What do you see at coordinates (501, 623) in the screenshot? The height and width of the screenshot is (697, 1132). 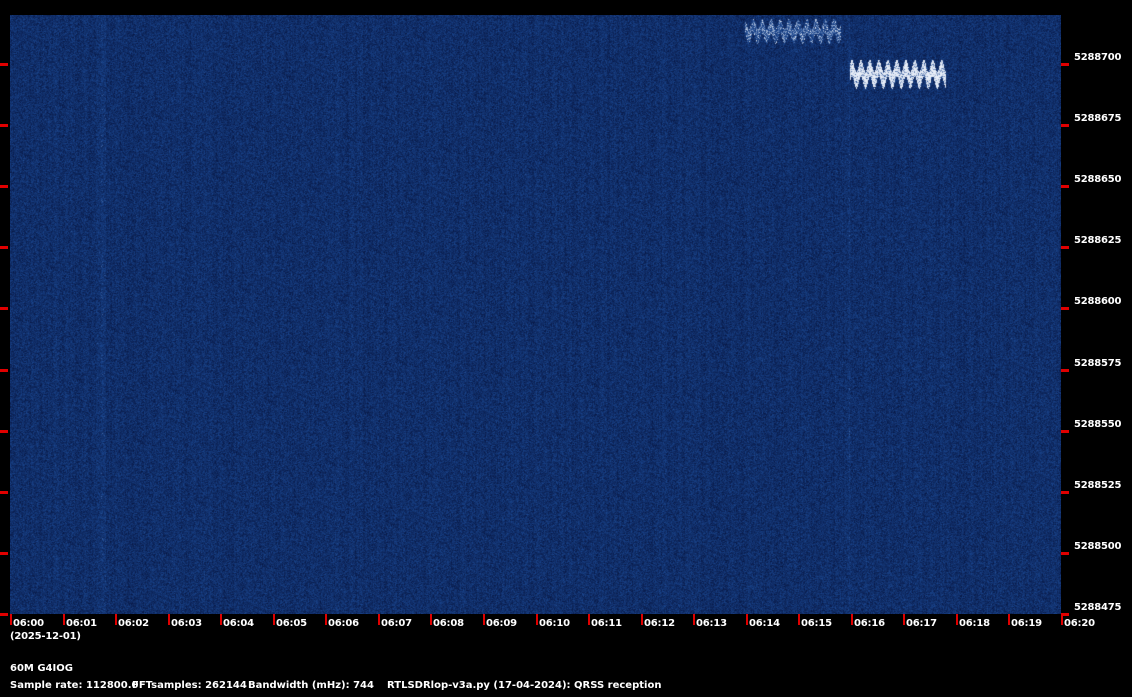 I see `x-tick-label: 06:09` at bounding box center [501, 623].